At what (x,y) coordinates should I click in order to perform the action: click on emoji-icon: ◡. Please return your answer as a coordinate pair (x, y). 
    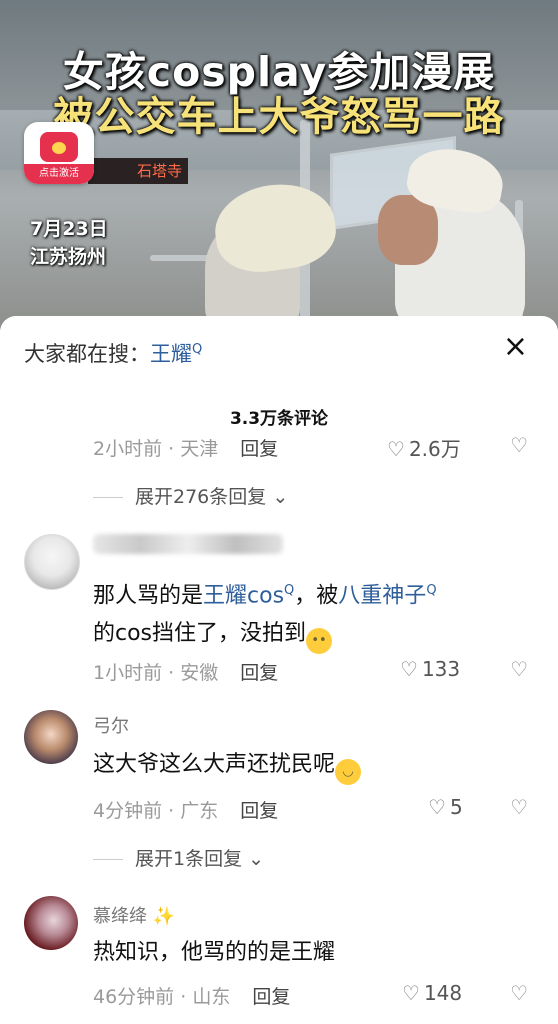
    Looking at the image, I should click on (348, 772).